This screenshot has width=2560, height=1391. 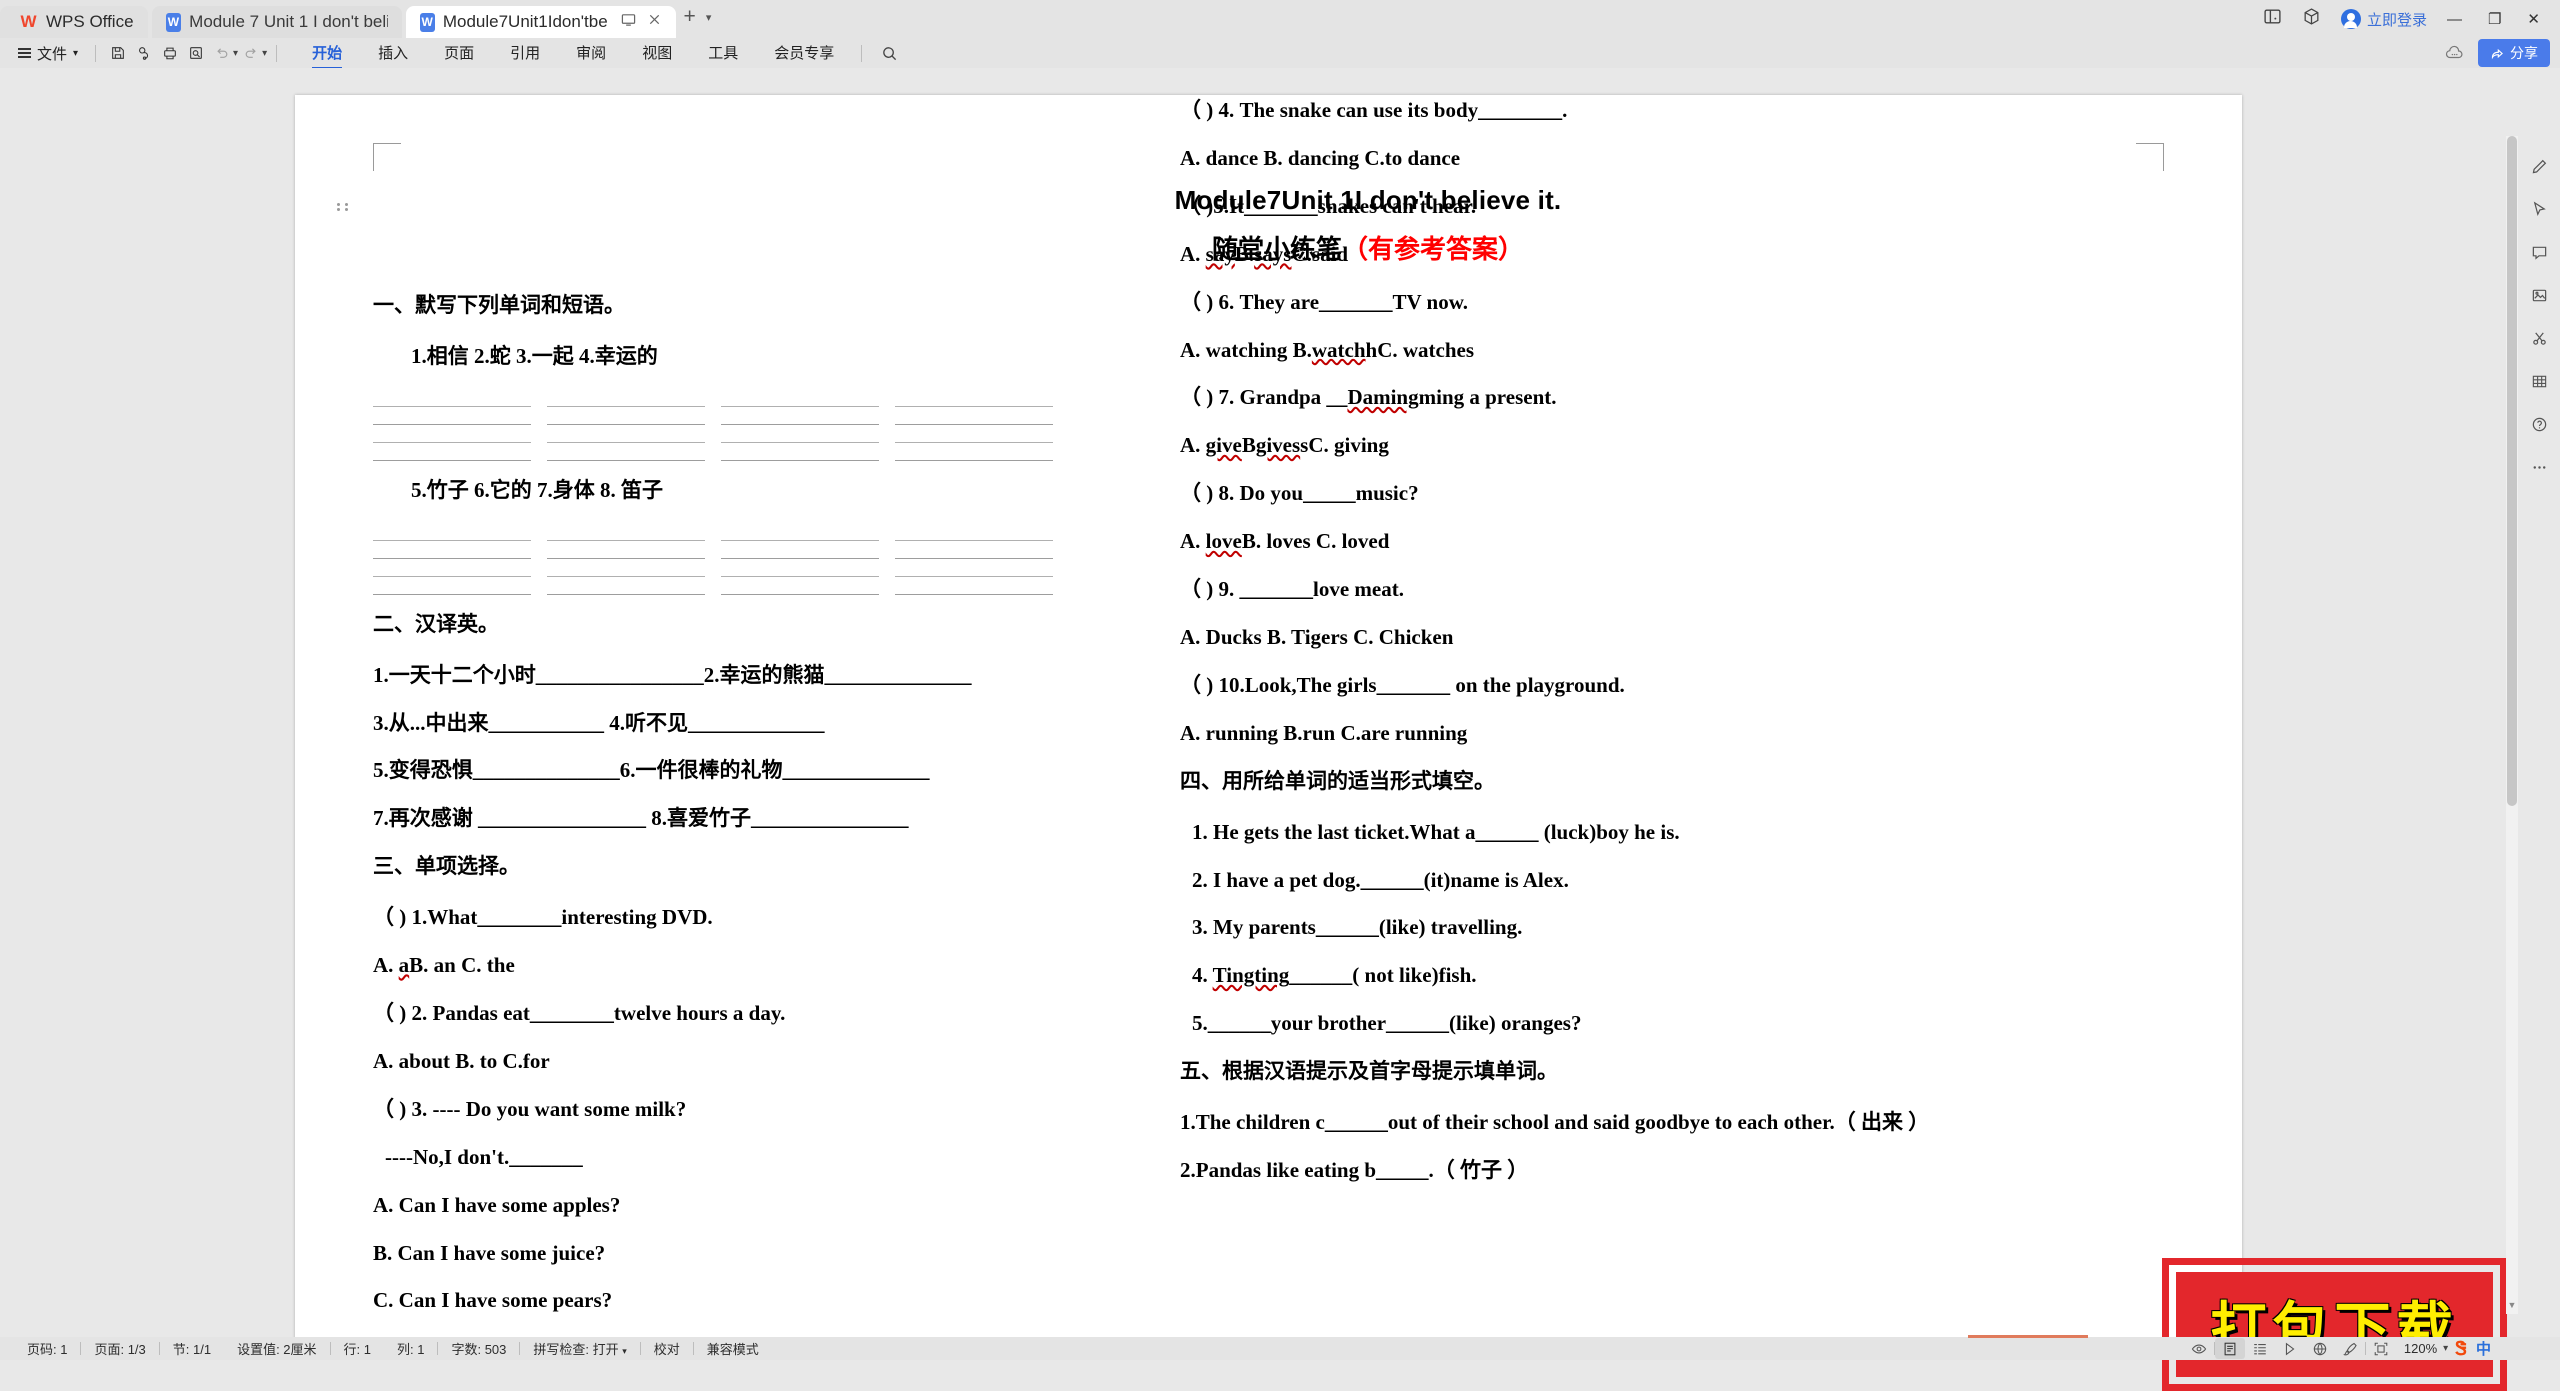 I want to click on tab-member: 会员专享, so click(x=804, y=53).